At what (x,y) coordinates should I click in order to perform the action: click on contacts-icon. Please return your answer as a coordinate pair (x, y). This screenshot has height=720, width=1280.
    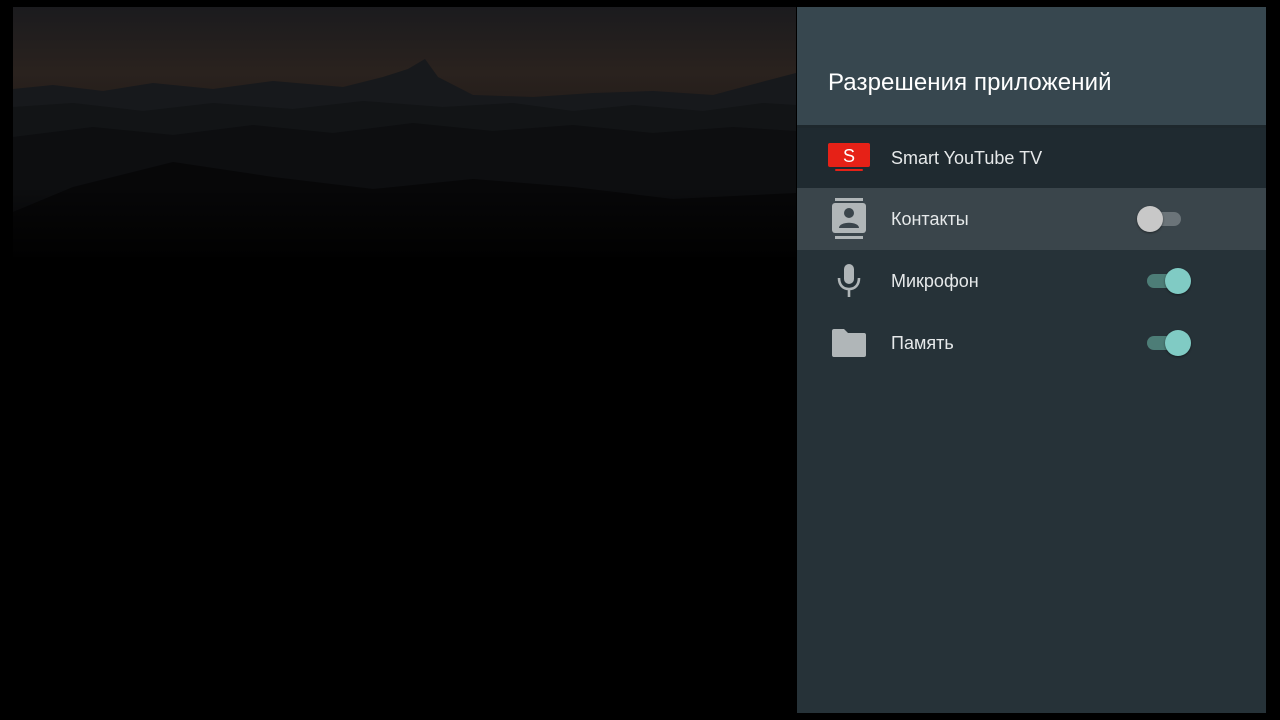
    Looking at the image, I should click on (849, 219).